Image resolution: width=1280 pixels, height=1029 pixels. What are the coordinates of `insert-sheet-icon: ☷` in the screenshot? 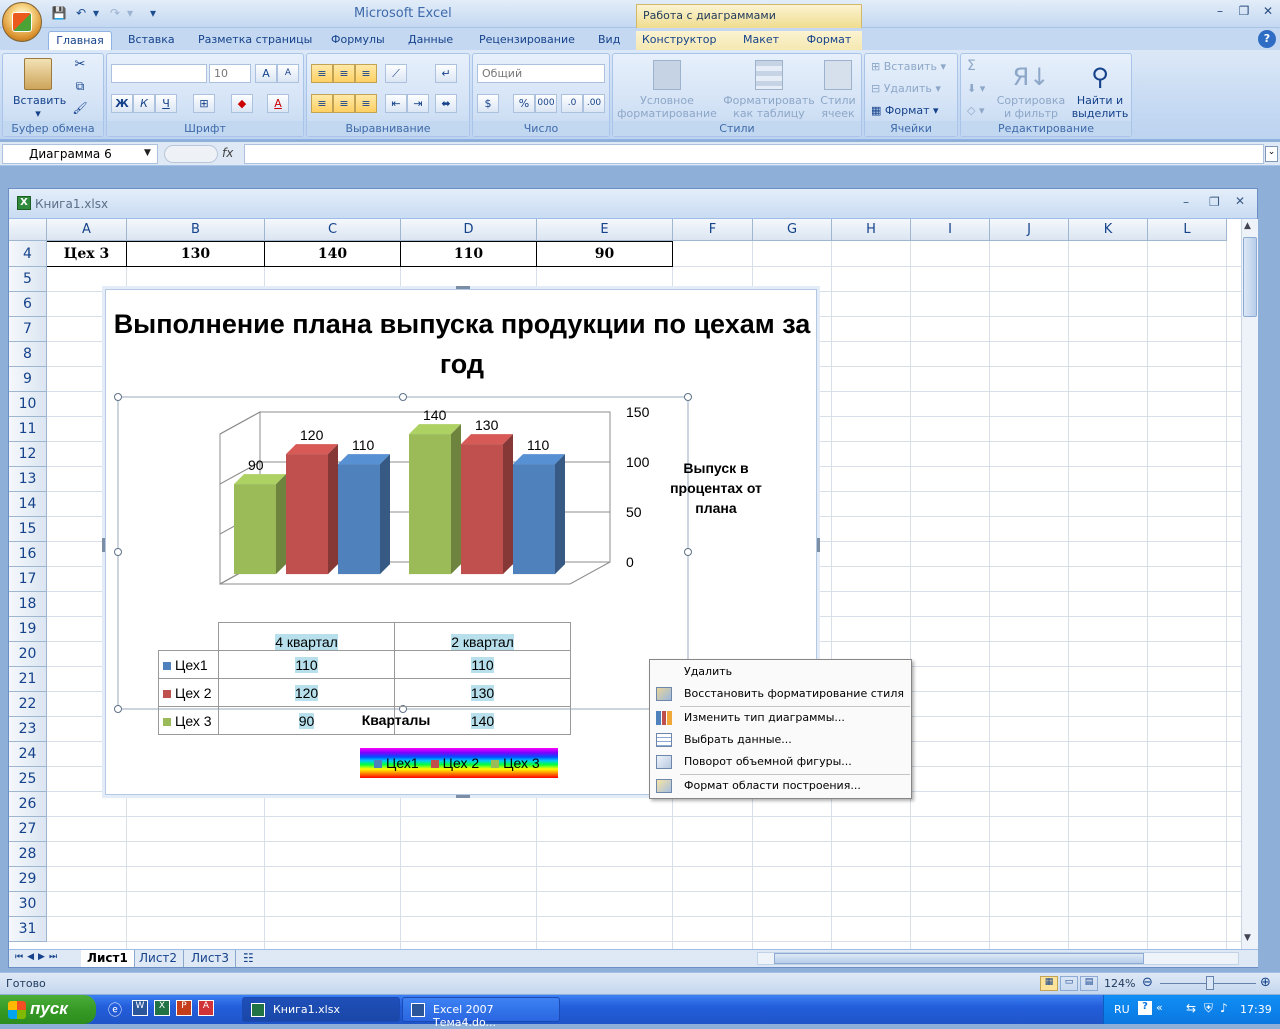 It's located at (248, 958).